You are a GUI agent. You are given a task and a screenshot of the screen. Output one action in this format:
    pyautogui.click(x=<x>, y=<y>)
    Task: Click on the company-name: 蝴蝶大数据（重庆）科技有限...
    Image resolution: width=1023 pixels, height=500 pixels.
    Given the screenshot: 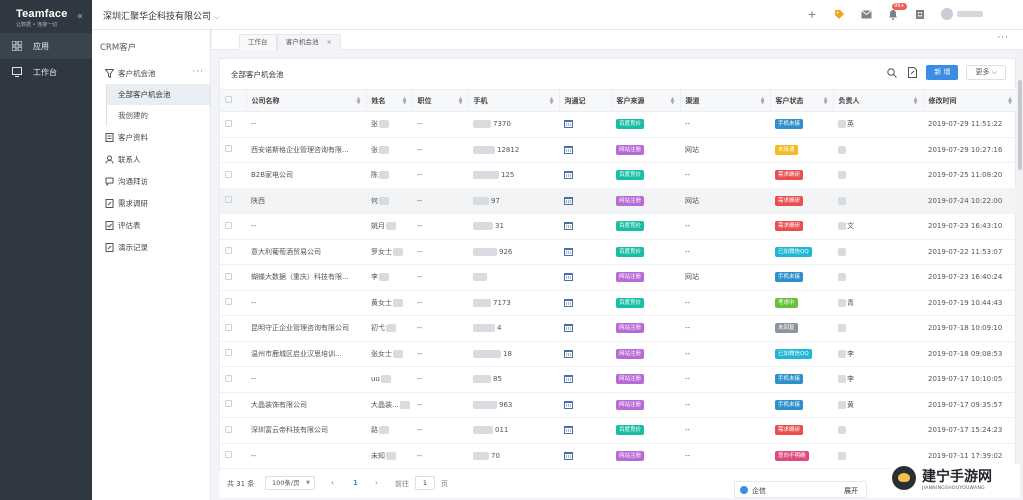 What is the action you would take?
    pyautogui.click(x=300, y=277)
    